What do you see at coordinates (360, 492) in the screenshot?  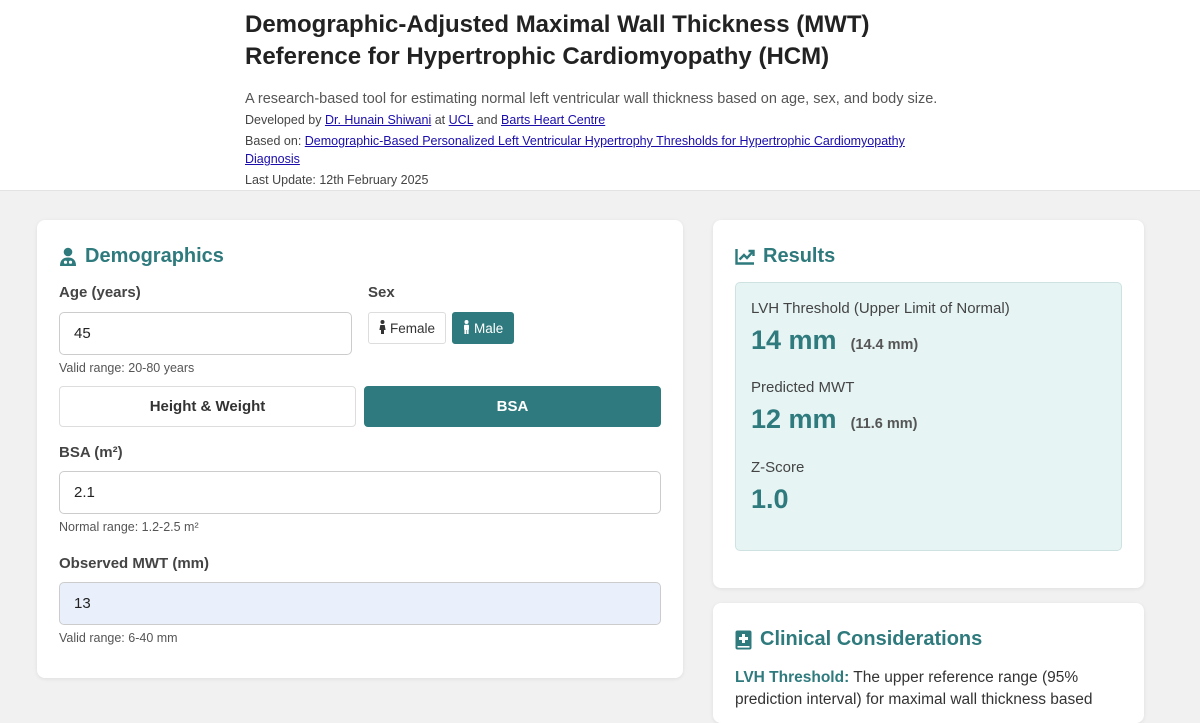 I see `bsa-input` at bounding box center [360, 492].